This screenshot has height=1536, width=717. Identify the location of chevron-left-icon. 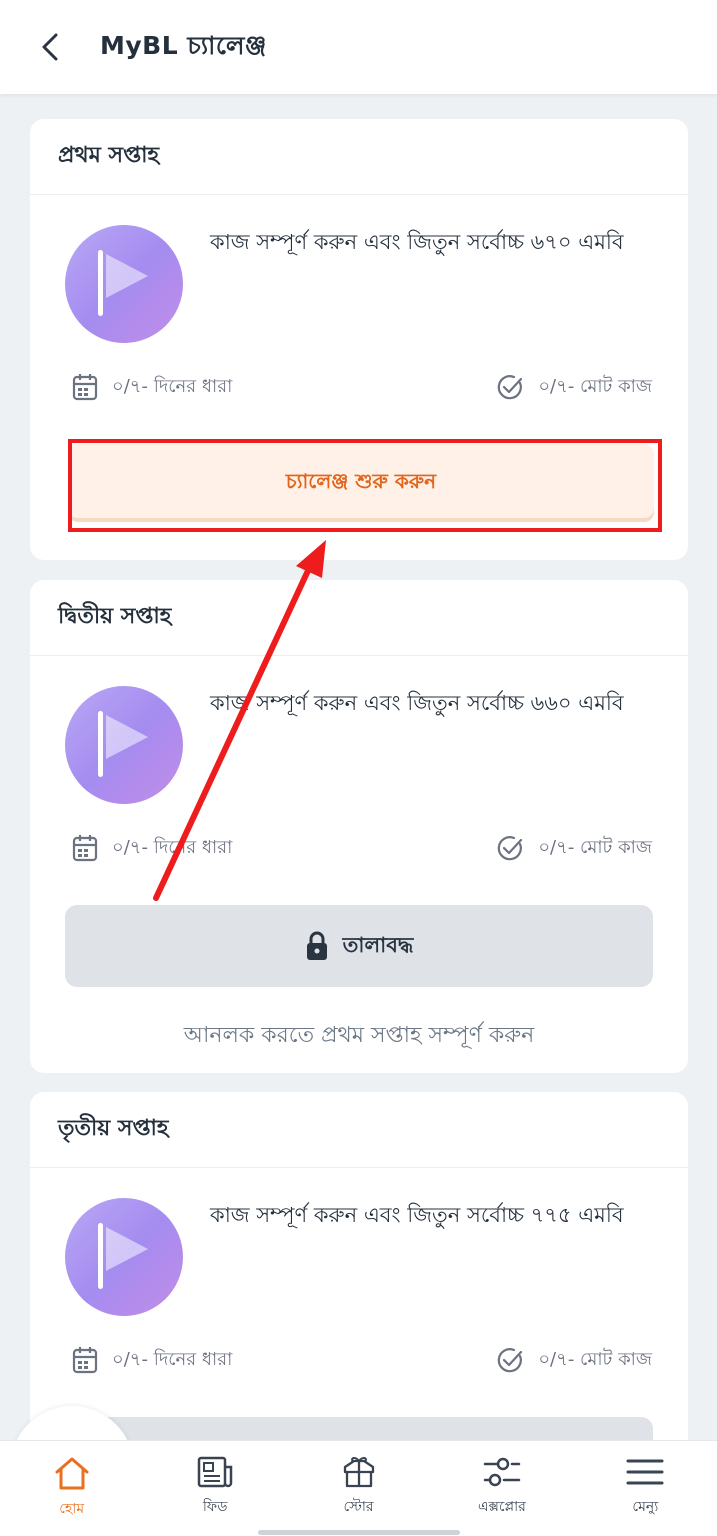
(50, 47).